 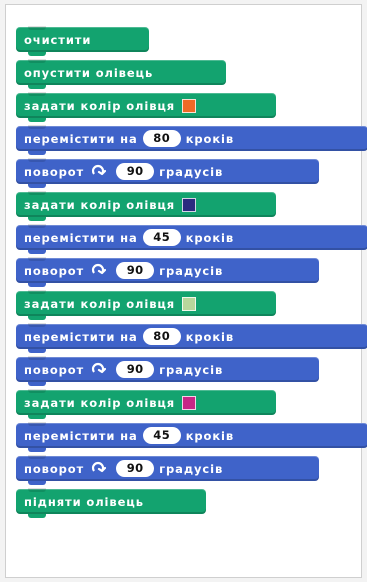 What do you see at coordinates (100, 105) in the screenshot?
I see `set-pen-color-label-1: задати колір олівця` at bounding box center [100, 105].